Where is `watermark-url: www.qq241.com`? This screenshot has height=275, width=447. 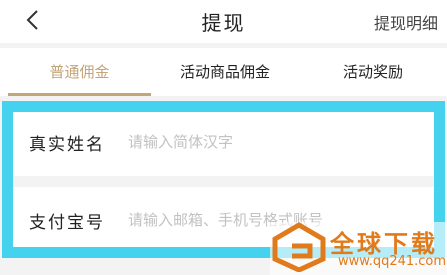
watermark-url: www.qq241.com is located at coordinates (392, 261).